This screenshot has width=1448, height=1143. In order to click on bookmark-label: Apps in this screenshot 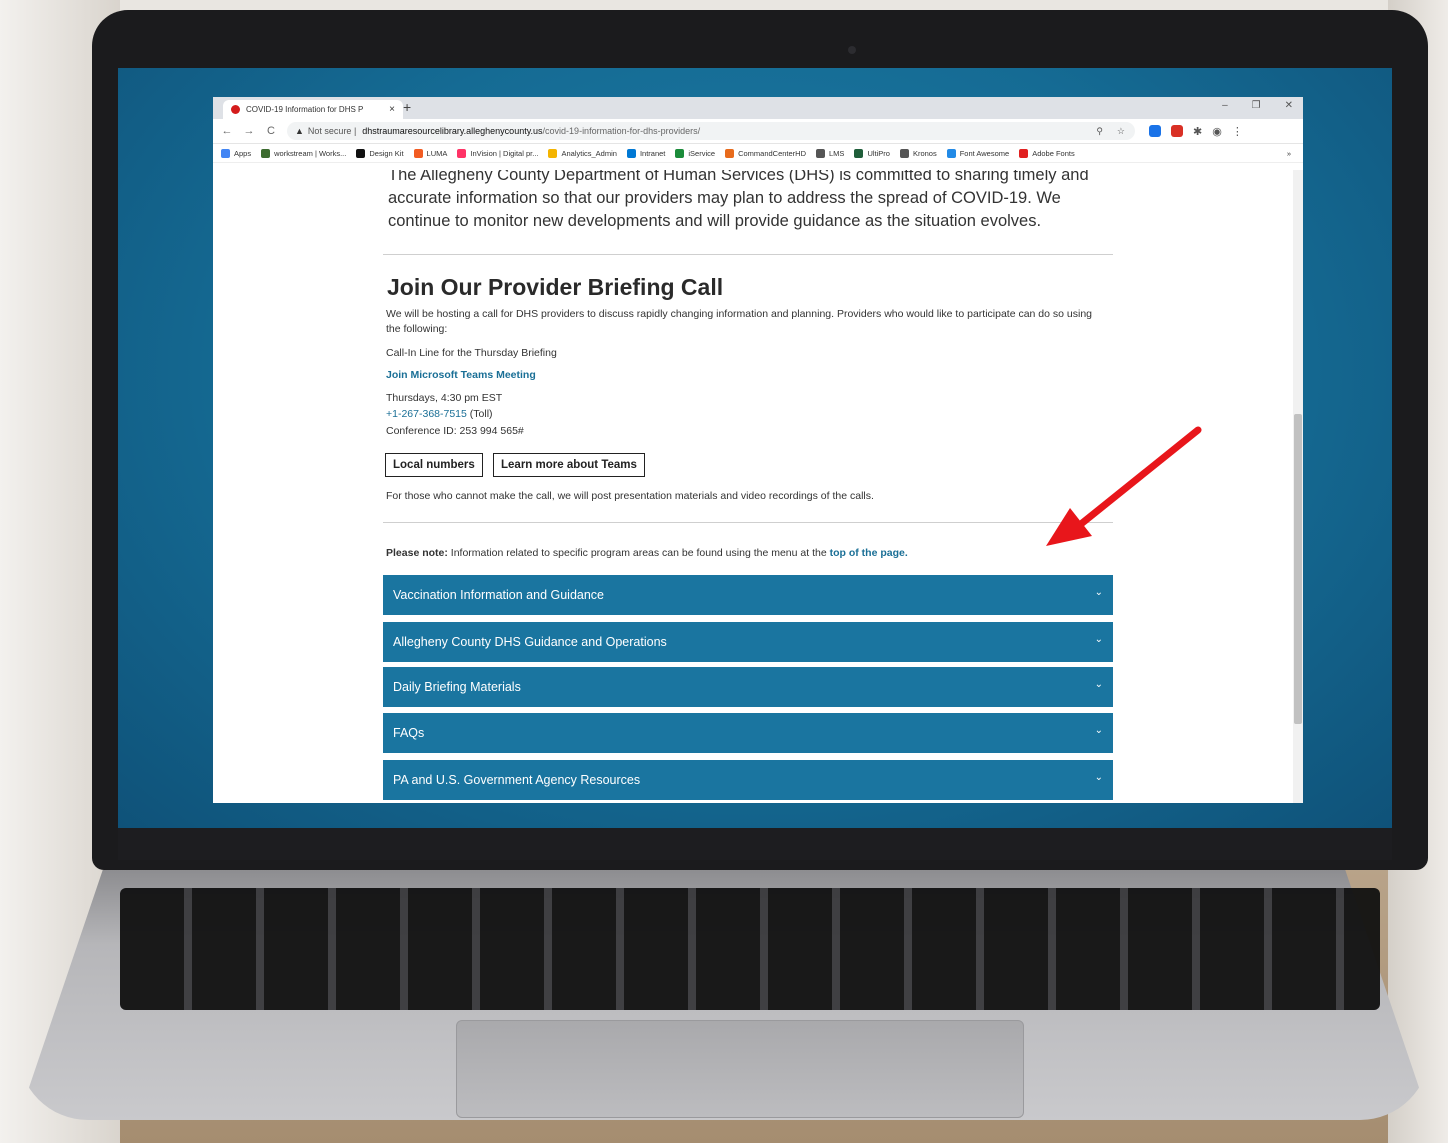, I will do `click(243, 153)`.